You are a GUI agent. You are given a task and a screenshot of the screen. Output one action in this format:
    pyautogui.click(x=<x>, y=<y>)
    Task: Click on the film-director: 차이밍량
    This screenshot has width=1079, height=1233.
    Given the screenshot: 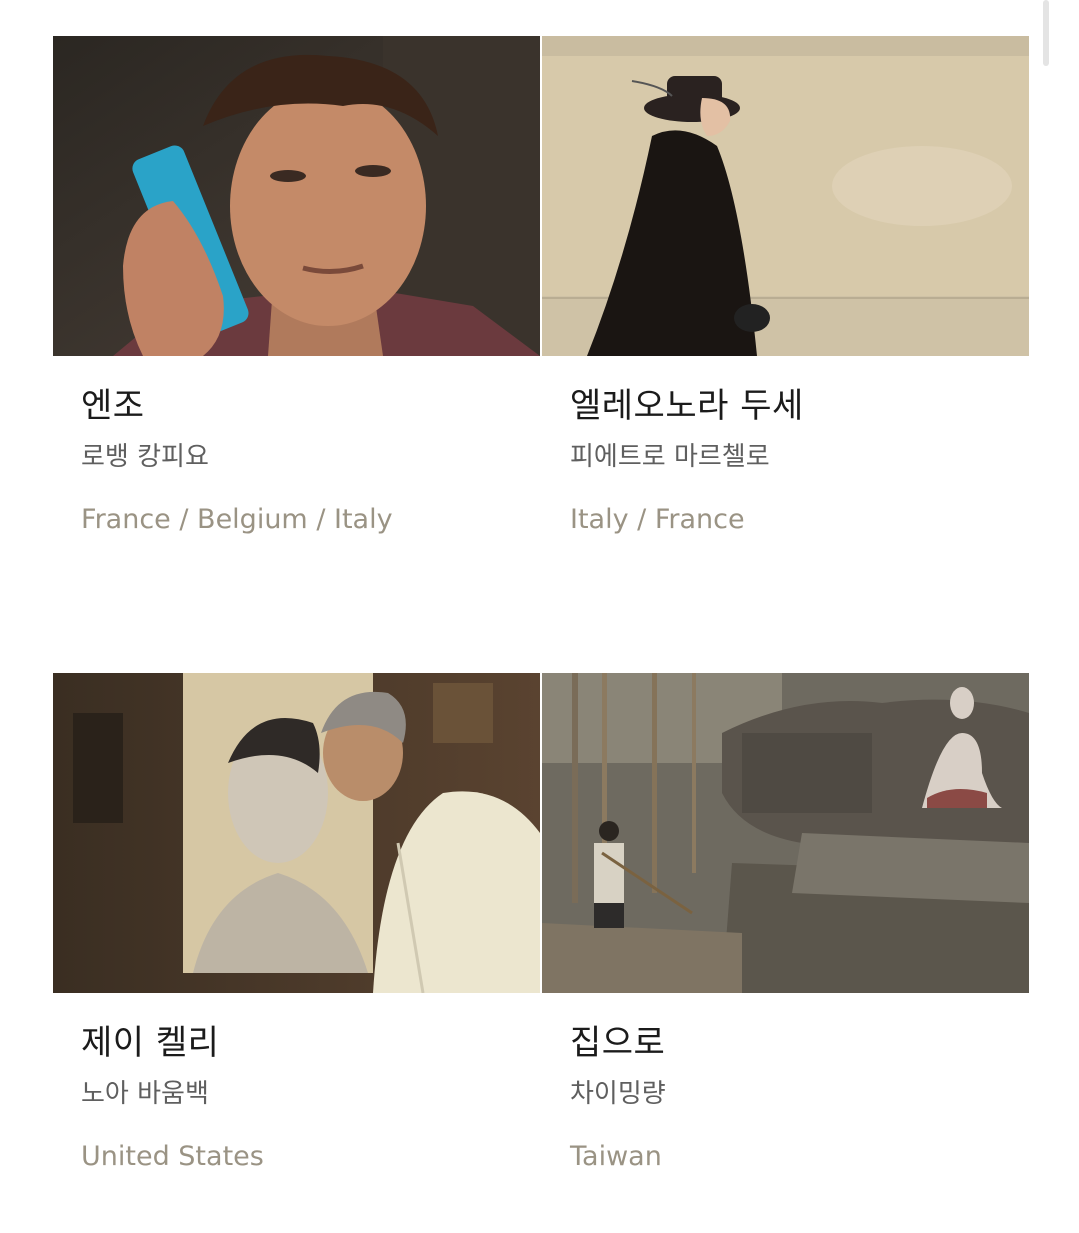 What is the action you would take?
    pyautogui.click(x=618, y=1094)
    